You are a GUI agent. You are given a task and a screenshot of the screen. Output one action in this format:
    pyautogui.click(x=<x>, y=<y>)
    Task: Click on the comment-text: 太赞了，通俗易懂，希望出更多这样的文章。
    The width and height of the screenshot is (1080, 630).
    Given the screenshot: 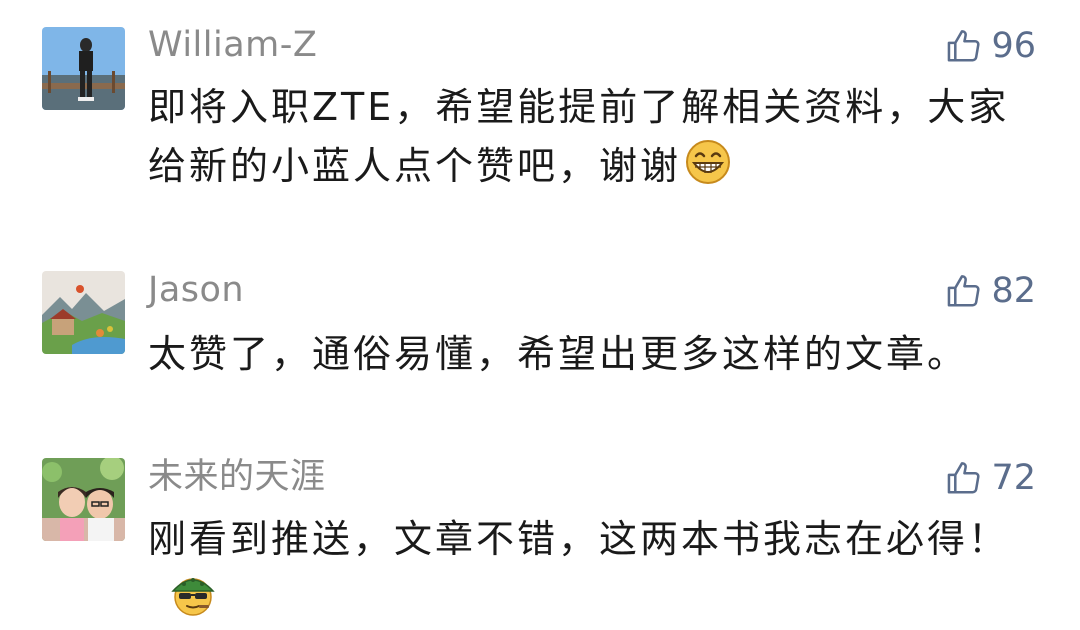 What is the action you would take?
    pyautogui.click(x=588, y=354)
    